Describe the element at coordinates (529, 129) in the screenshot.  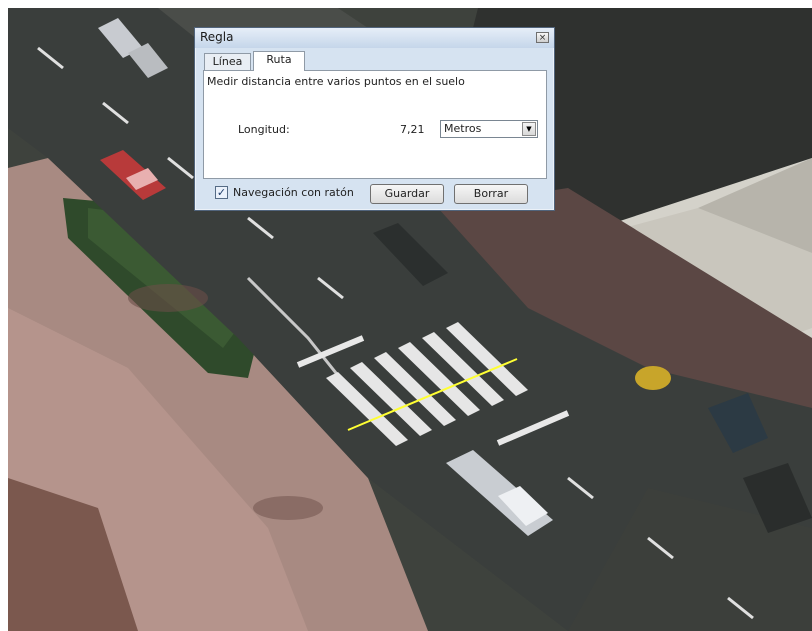
I see `chevron-down-icon: ▼` at that location.